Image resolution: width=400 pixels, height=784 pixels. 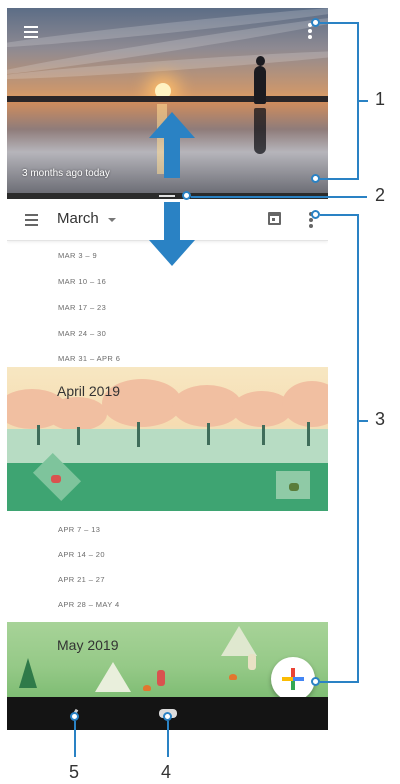 What do you see at coordinates (74, 772) in the screenshot?
I see `callout-5-label: 5` at bounding box center [74, 772].